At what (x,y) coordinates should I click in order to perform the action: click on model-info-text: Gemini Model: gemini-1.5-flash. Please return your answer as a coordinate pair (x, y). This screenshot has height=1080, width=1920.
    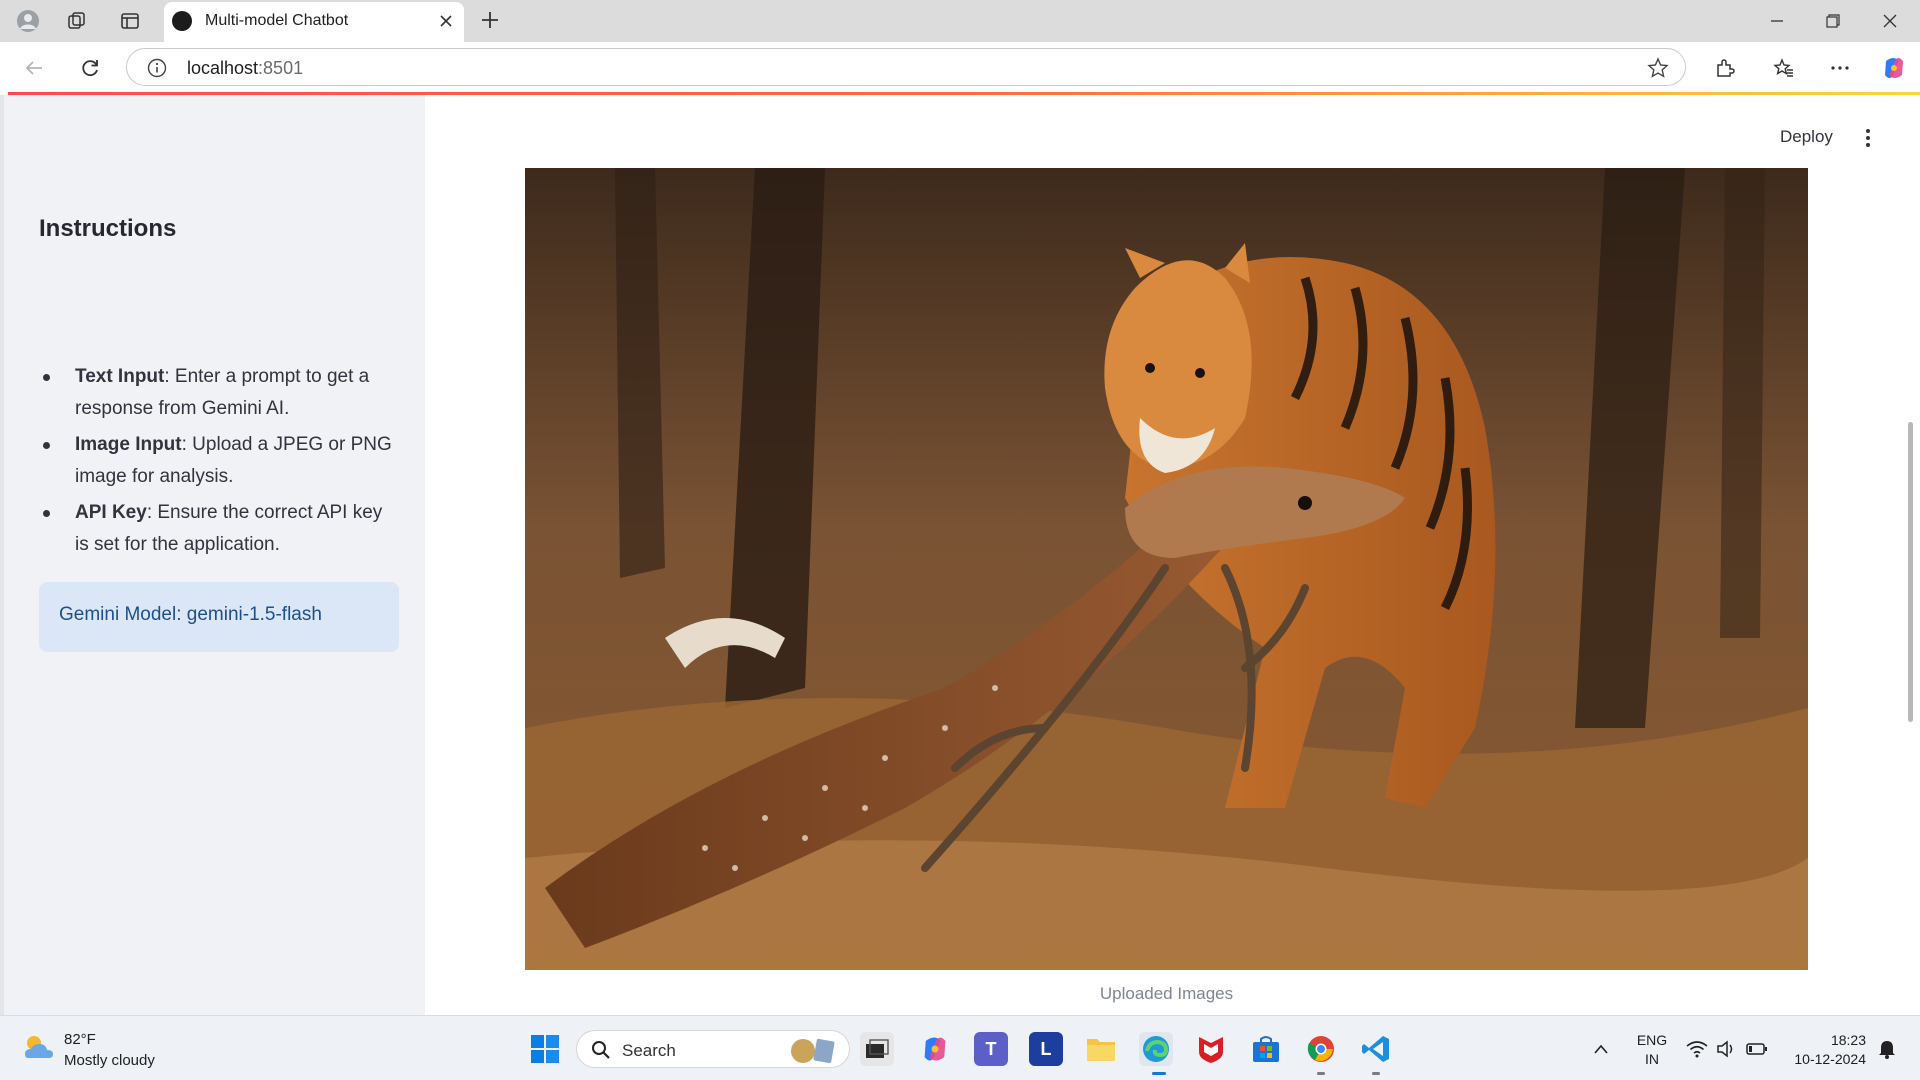
    Looking at the image, I should click on (190, 614).